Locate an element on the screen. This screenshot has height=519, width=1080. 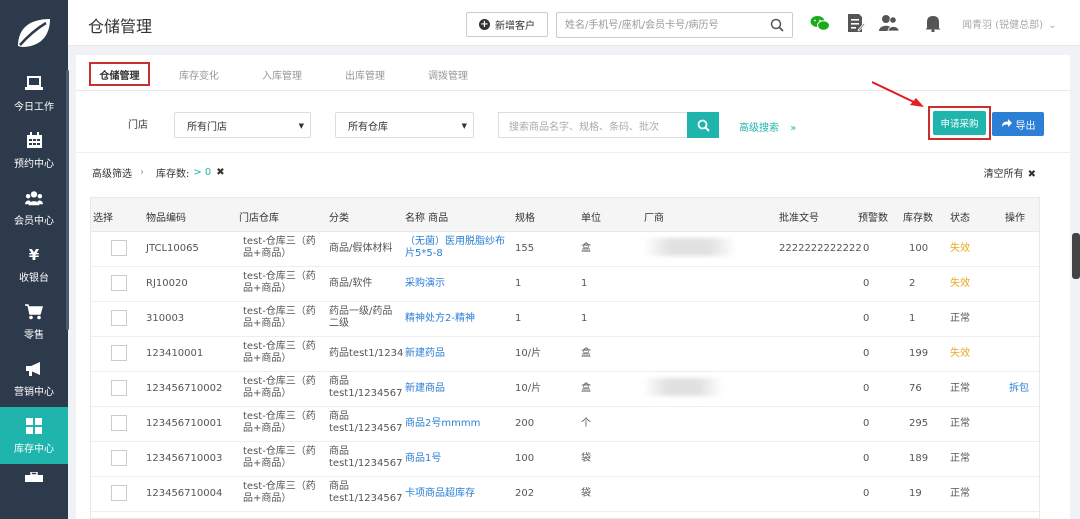
warehouse-select: 所有仓库 ▼ is located at coordinates (404, 125).